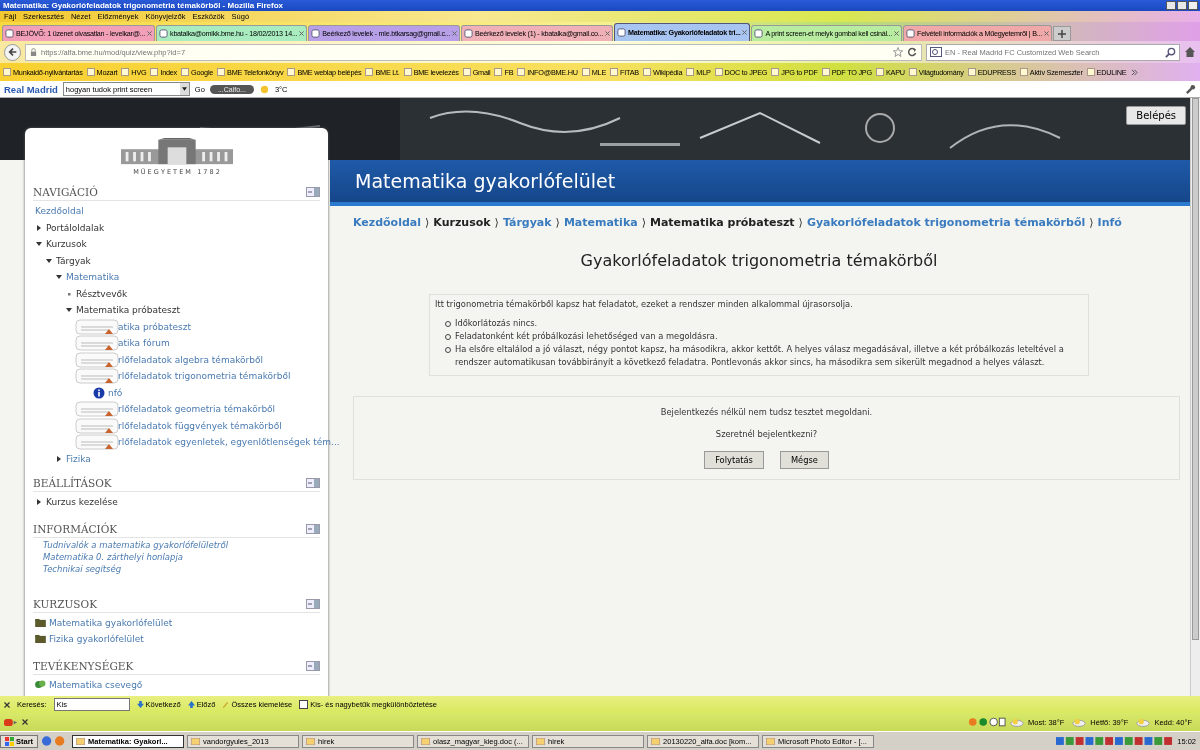  What do you see at coordinates (204, 376) in the screenshot?
I see `nav-link: rlőfeladatok trigonometria témakörből` at bounding box center [204, 376].